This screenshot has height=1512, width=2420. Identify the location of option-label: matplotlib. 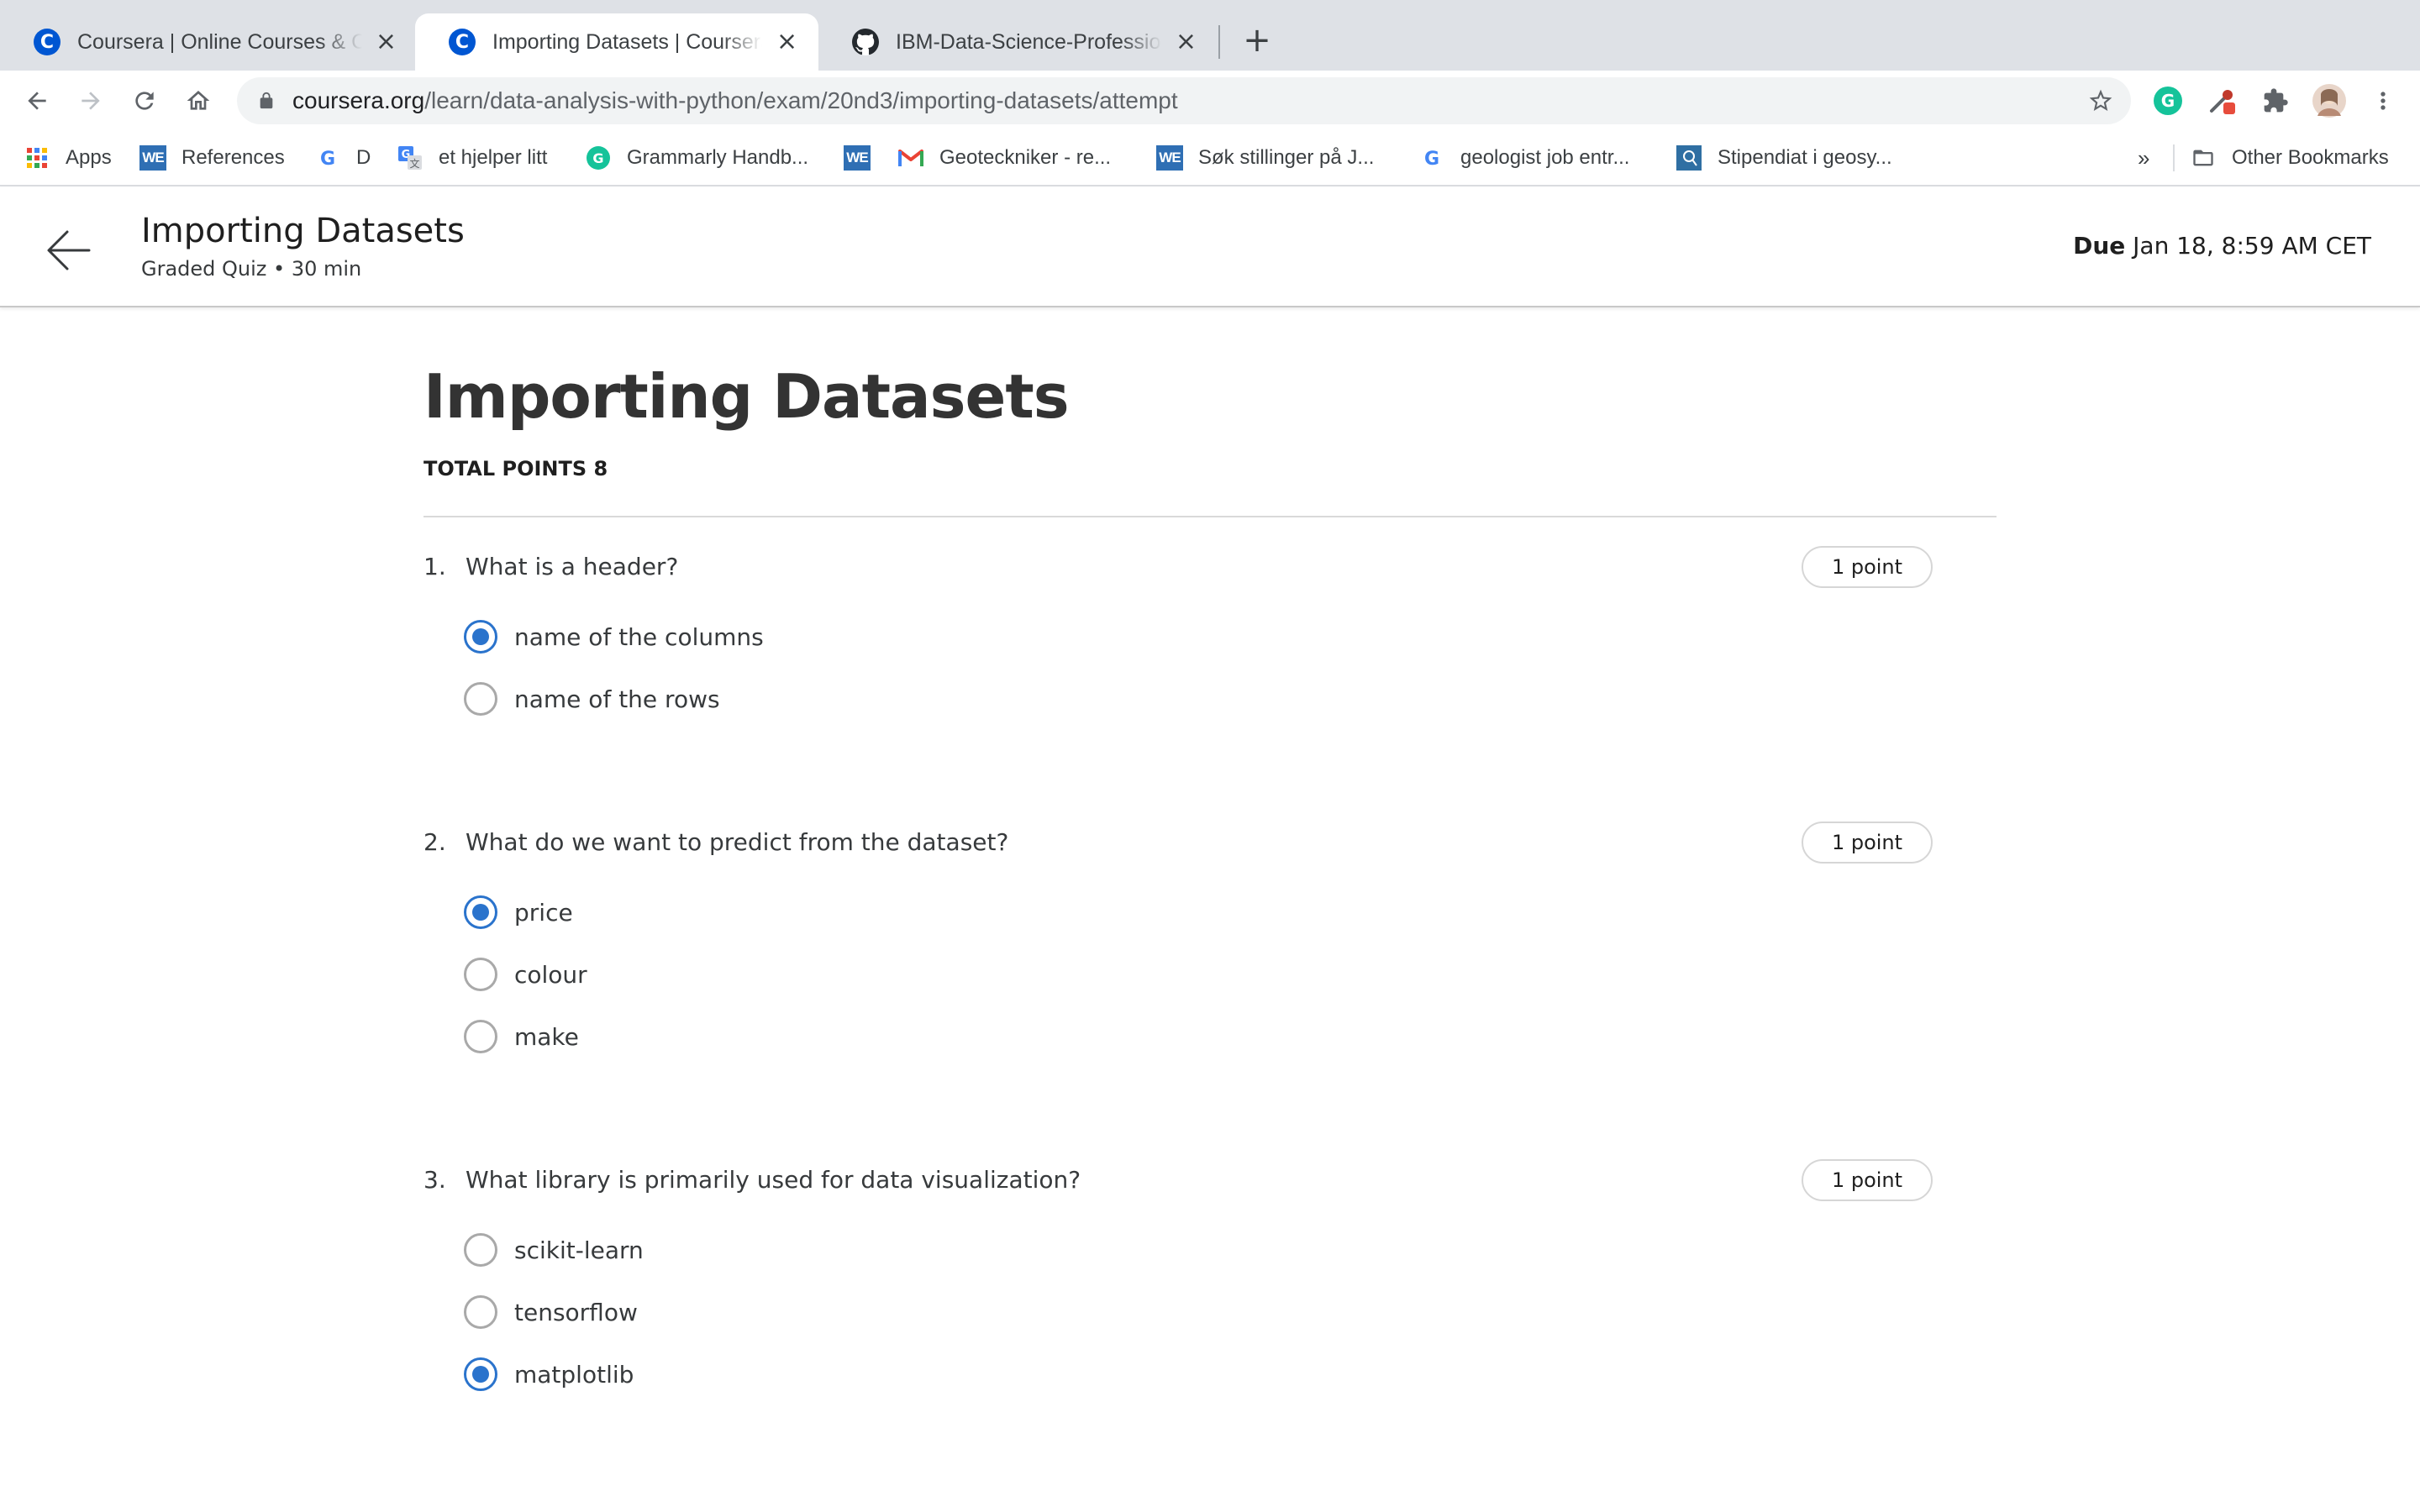
(574, 1374).